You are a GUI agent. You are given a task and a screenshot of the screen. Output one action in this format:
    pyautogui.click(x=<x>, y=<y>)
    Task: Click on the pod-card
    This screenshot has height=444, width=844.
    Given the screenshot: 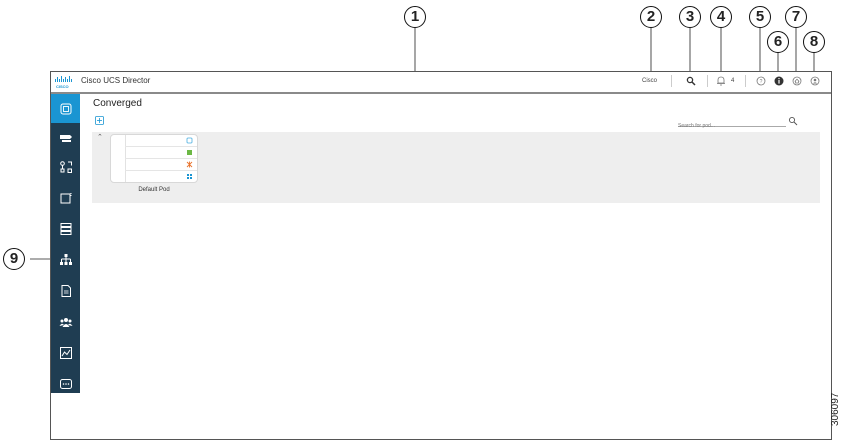 What is the action you would take?
    pyautogui.click(x=154, y=158)
    